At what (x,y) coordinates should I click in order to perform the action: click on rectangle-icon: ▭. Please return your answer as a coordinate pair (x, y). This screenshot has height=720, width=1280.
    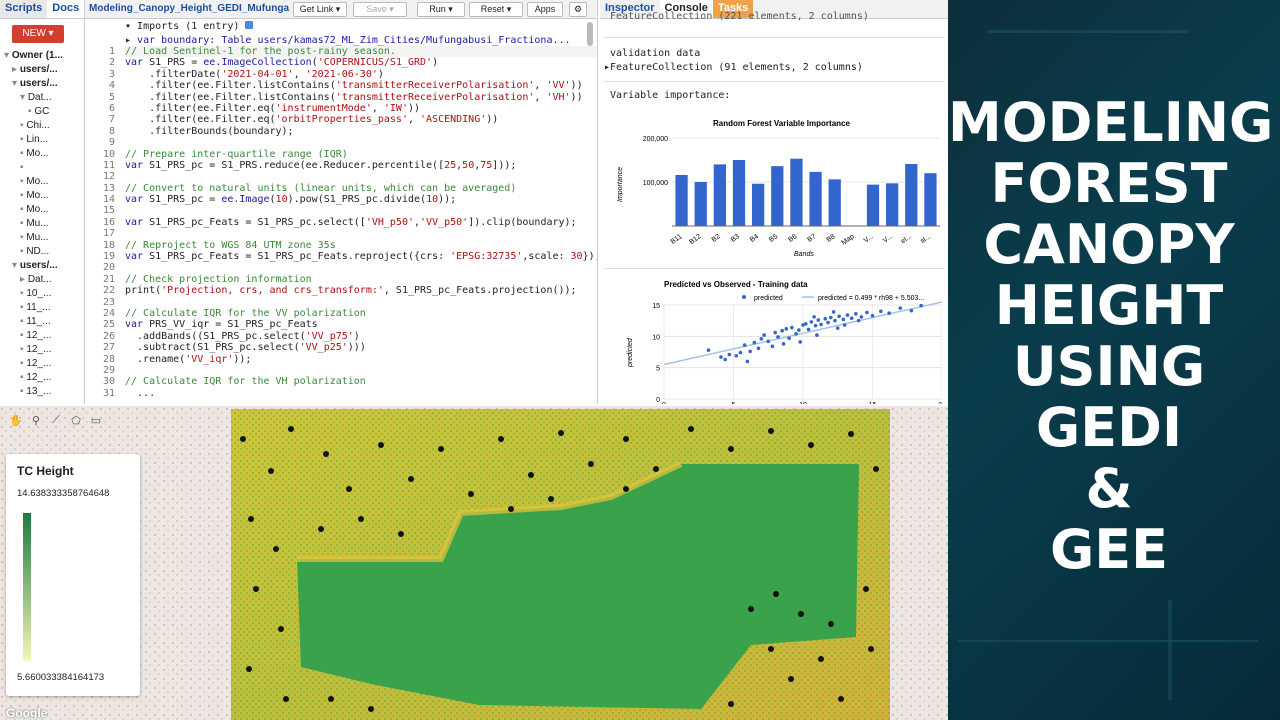
    Looking at the image, I should click on (96, 422).